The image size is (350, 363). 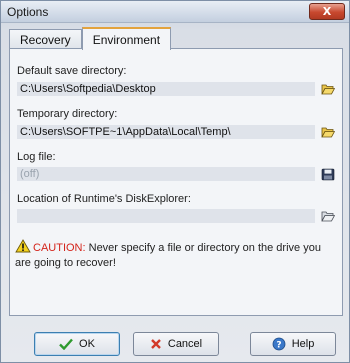 I want to click on tab-environment: Environment, so click(x=126, y=38).